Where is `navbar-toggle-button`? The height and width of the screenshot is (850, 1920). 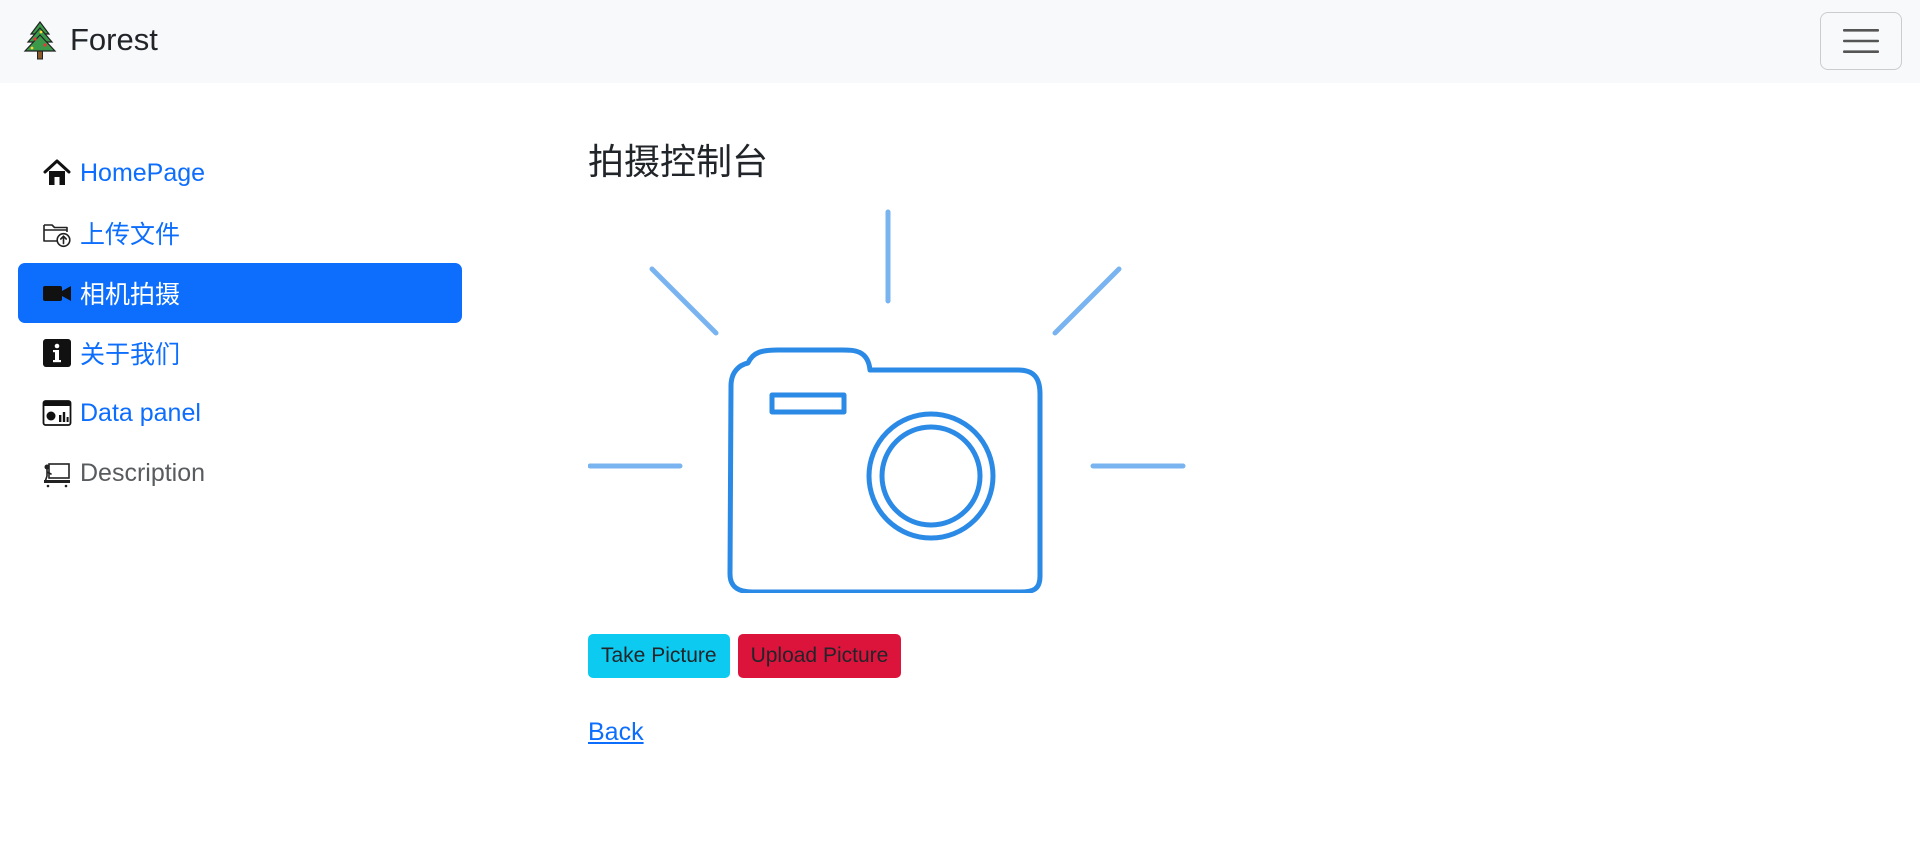 navbar-toggle-button is located at coordinates (1861, 41).